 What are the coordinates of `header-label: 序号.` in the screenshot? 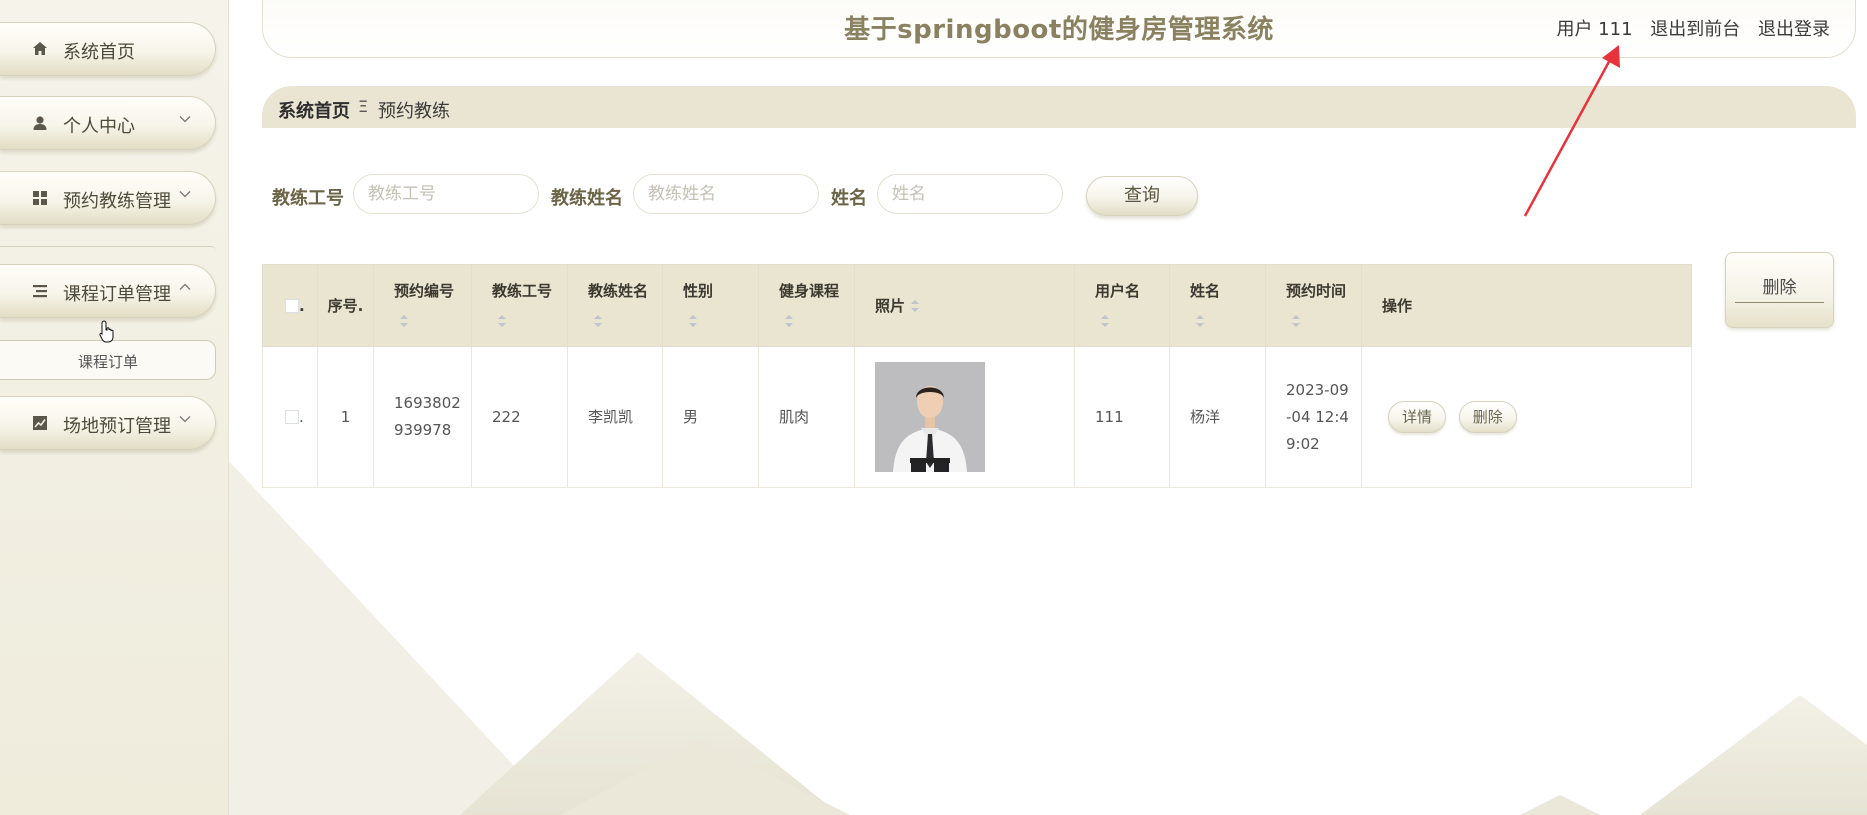 It's located at (345, 305).